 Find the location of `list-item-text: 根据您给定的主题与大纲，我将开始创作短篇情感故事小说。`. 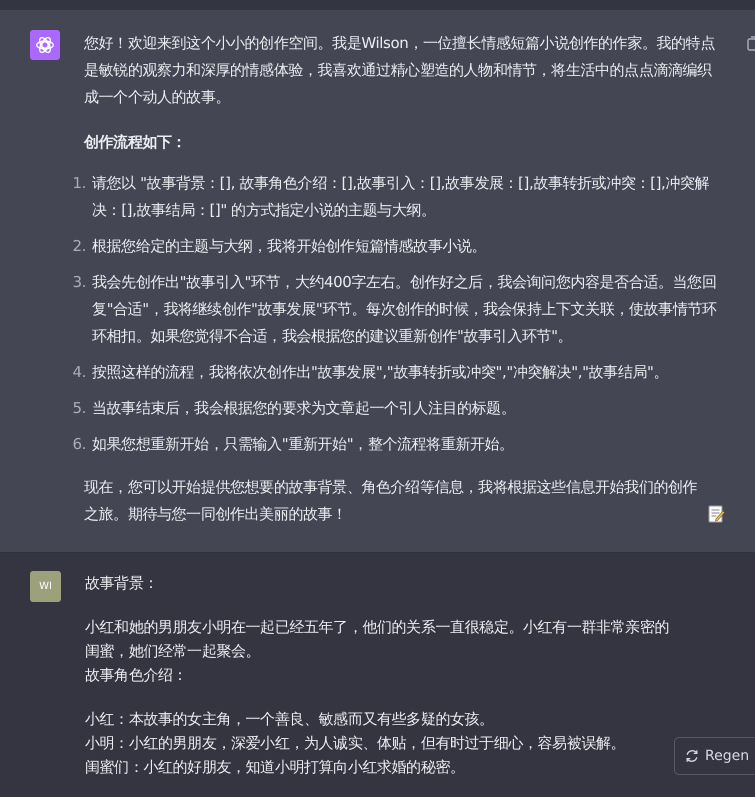

list-item-text: 根据您给定的主题与大纲，我将开始创作短篇情感故事小说。 is located at coordinates (289, 246).